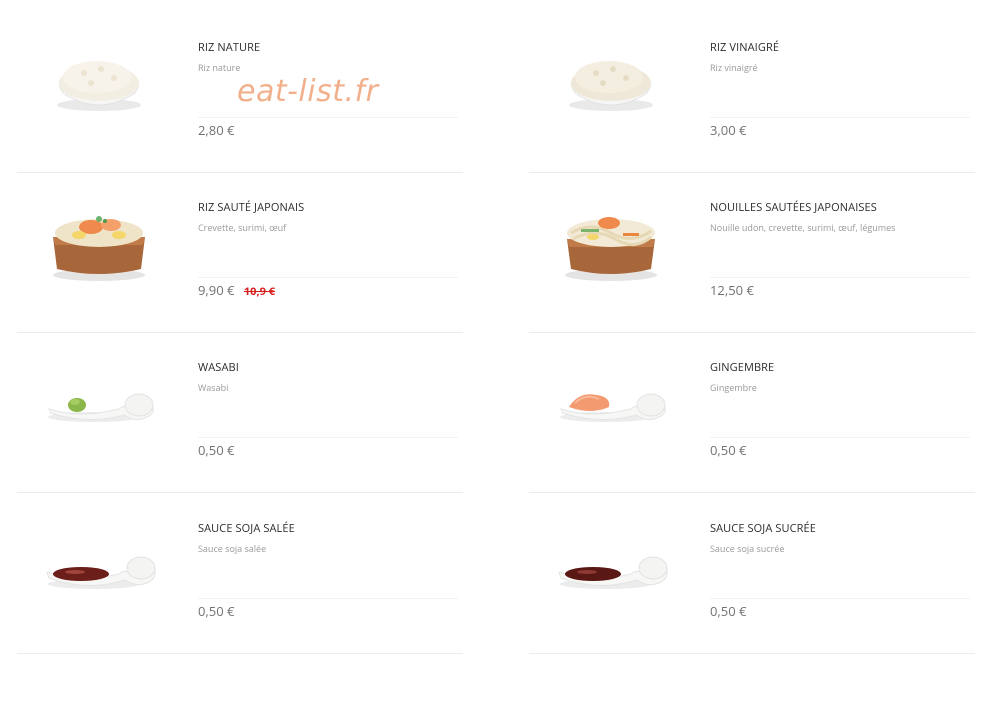 The image size is (989, 713). Describe the element at coordinates (240, 413) in the screenshot. I see `menu-item-card: WASABI Wasabi 0,50 €` at that location.